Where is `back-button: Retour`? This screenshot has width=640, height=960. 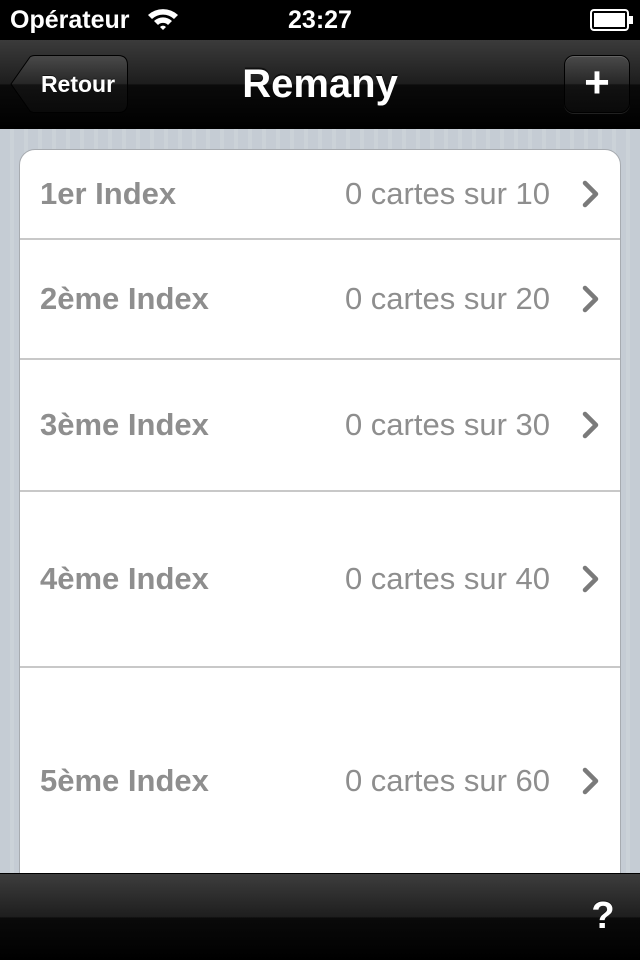
back-button: Retour is located at coordinates (69, 84).